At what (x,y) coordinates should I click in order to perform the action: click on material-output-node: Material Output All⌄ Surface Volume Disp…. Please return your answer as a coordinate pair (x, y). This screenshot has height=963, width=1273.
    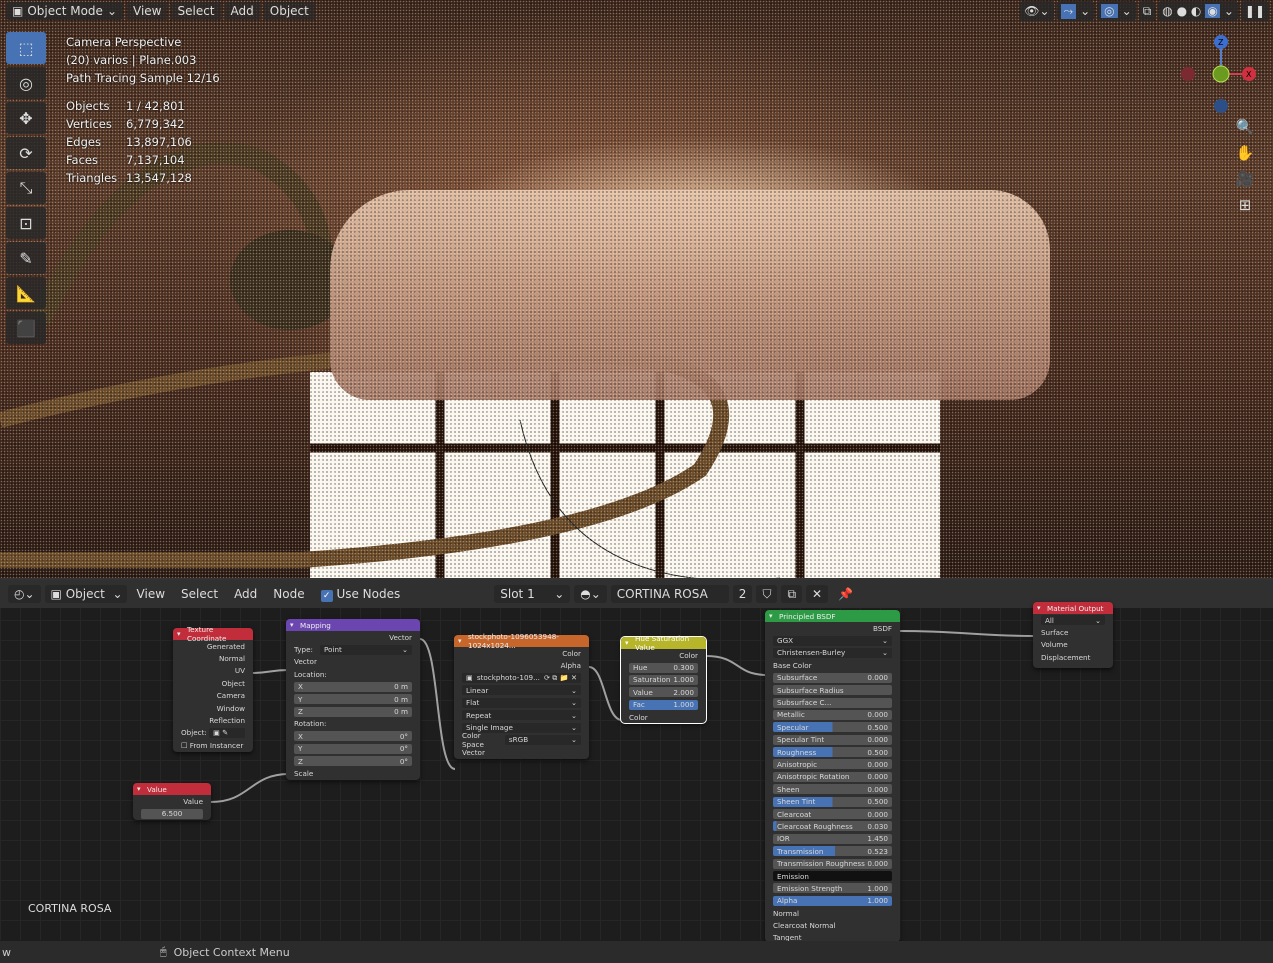
    Looking at the image, I should click on (1073, 635).